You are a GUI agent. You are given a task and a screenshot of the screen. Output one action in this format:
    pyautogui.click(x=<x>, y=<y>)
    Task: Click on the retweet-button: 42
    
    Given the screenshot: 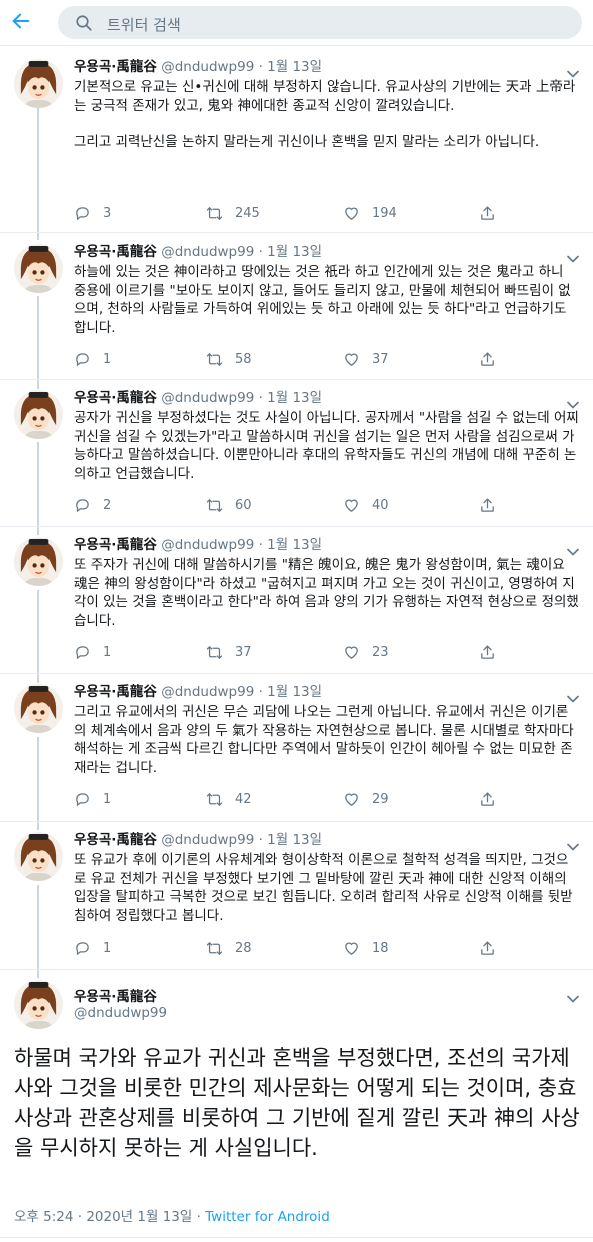 What is the action you would take?
    pyautogui.click(x=229, y=799)
    